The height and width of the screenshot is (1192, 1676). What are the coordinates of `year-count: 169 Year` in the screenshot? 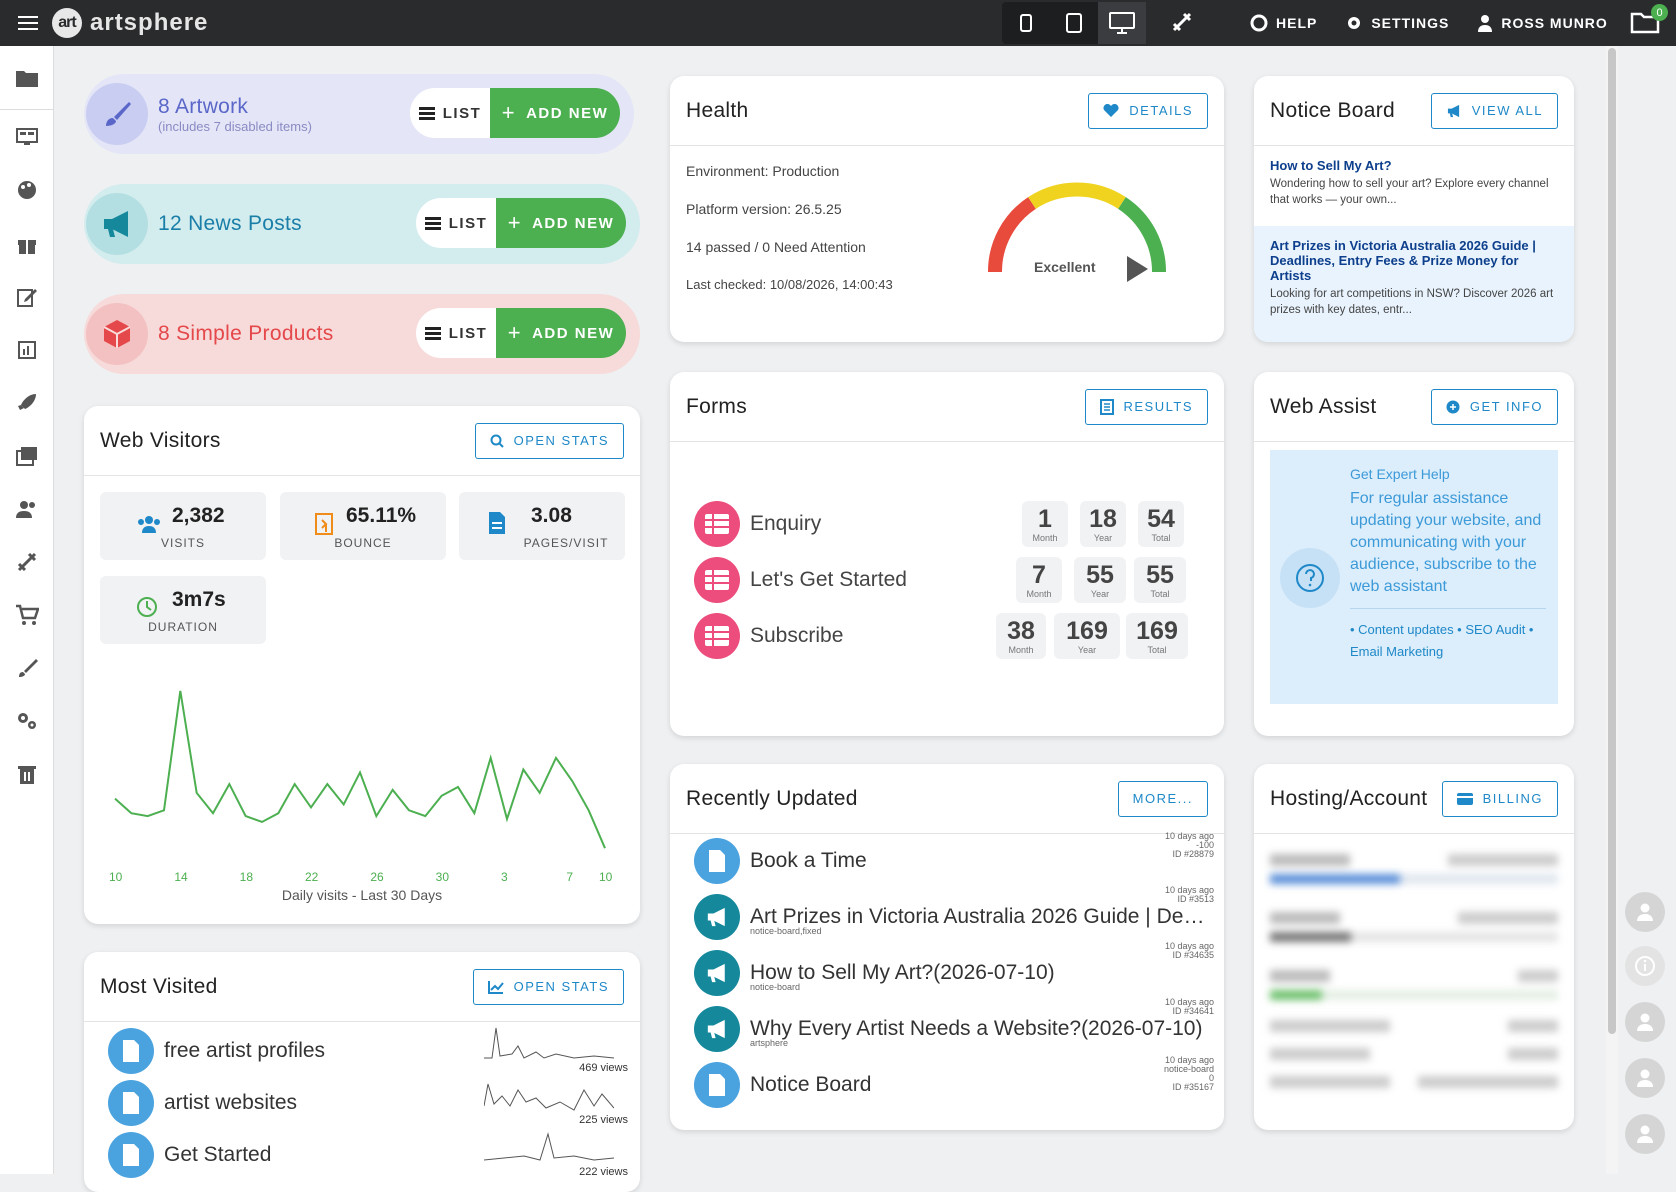 It's located at (1087, 636).